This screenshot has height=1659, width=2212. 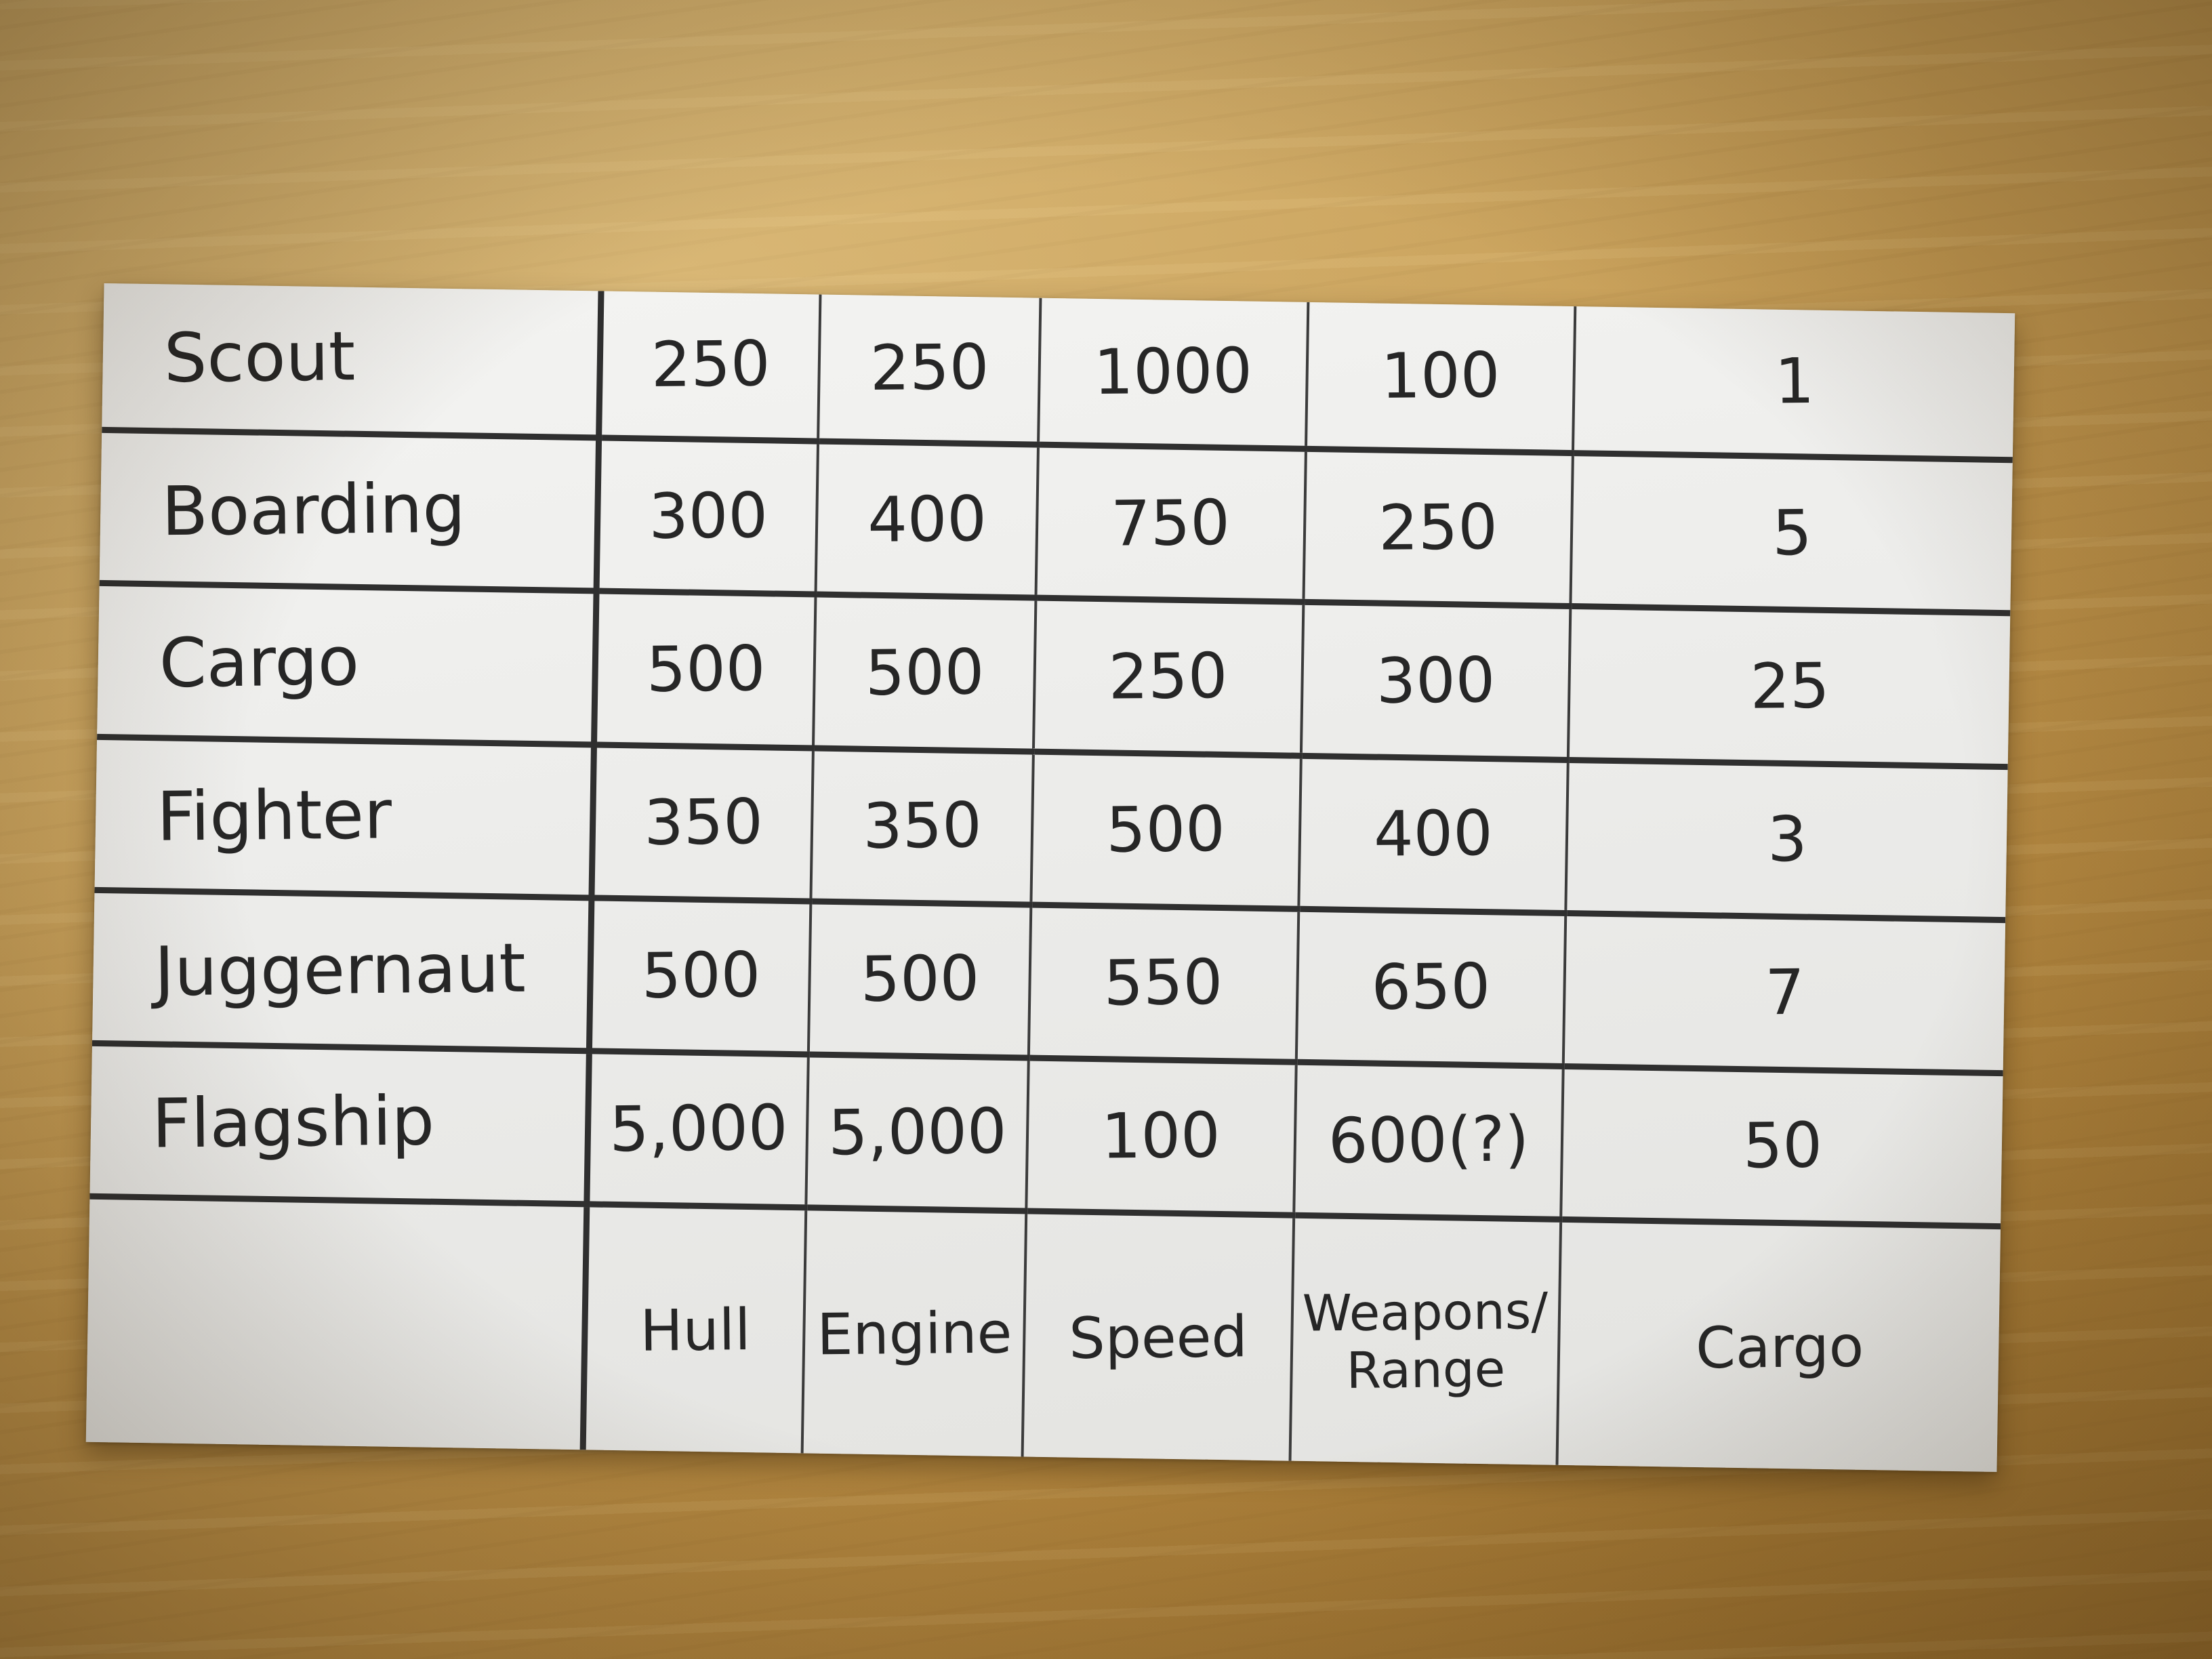 I want to click on weapons-range-value: 650, so click(x=1431, y=987).